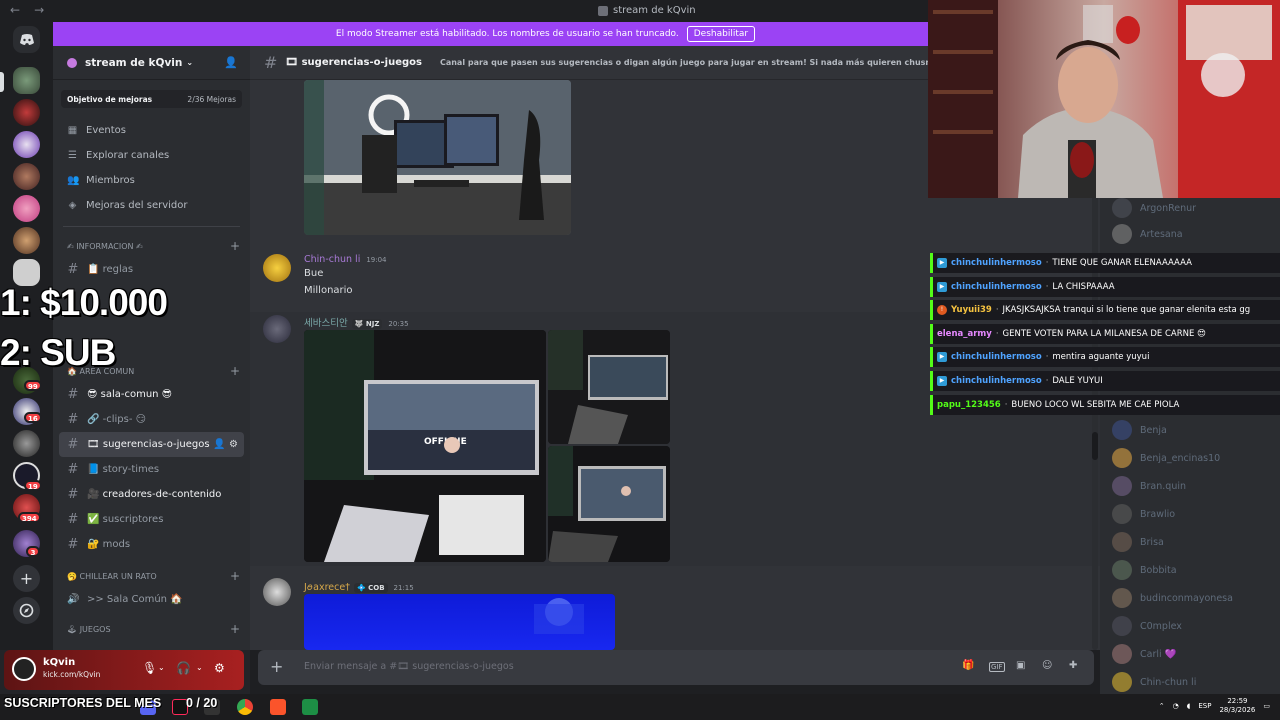  I want to click on channel-reglas: # 📋 reglas, so click(151, 269).